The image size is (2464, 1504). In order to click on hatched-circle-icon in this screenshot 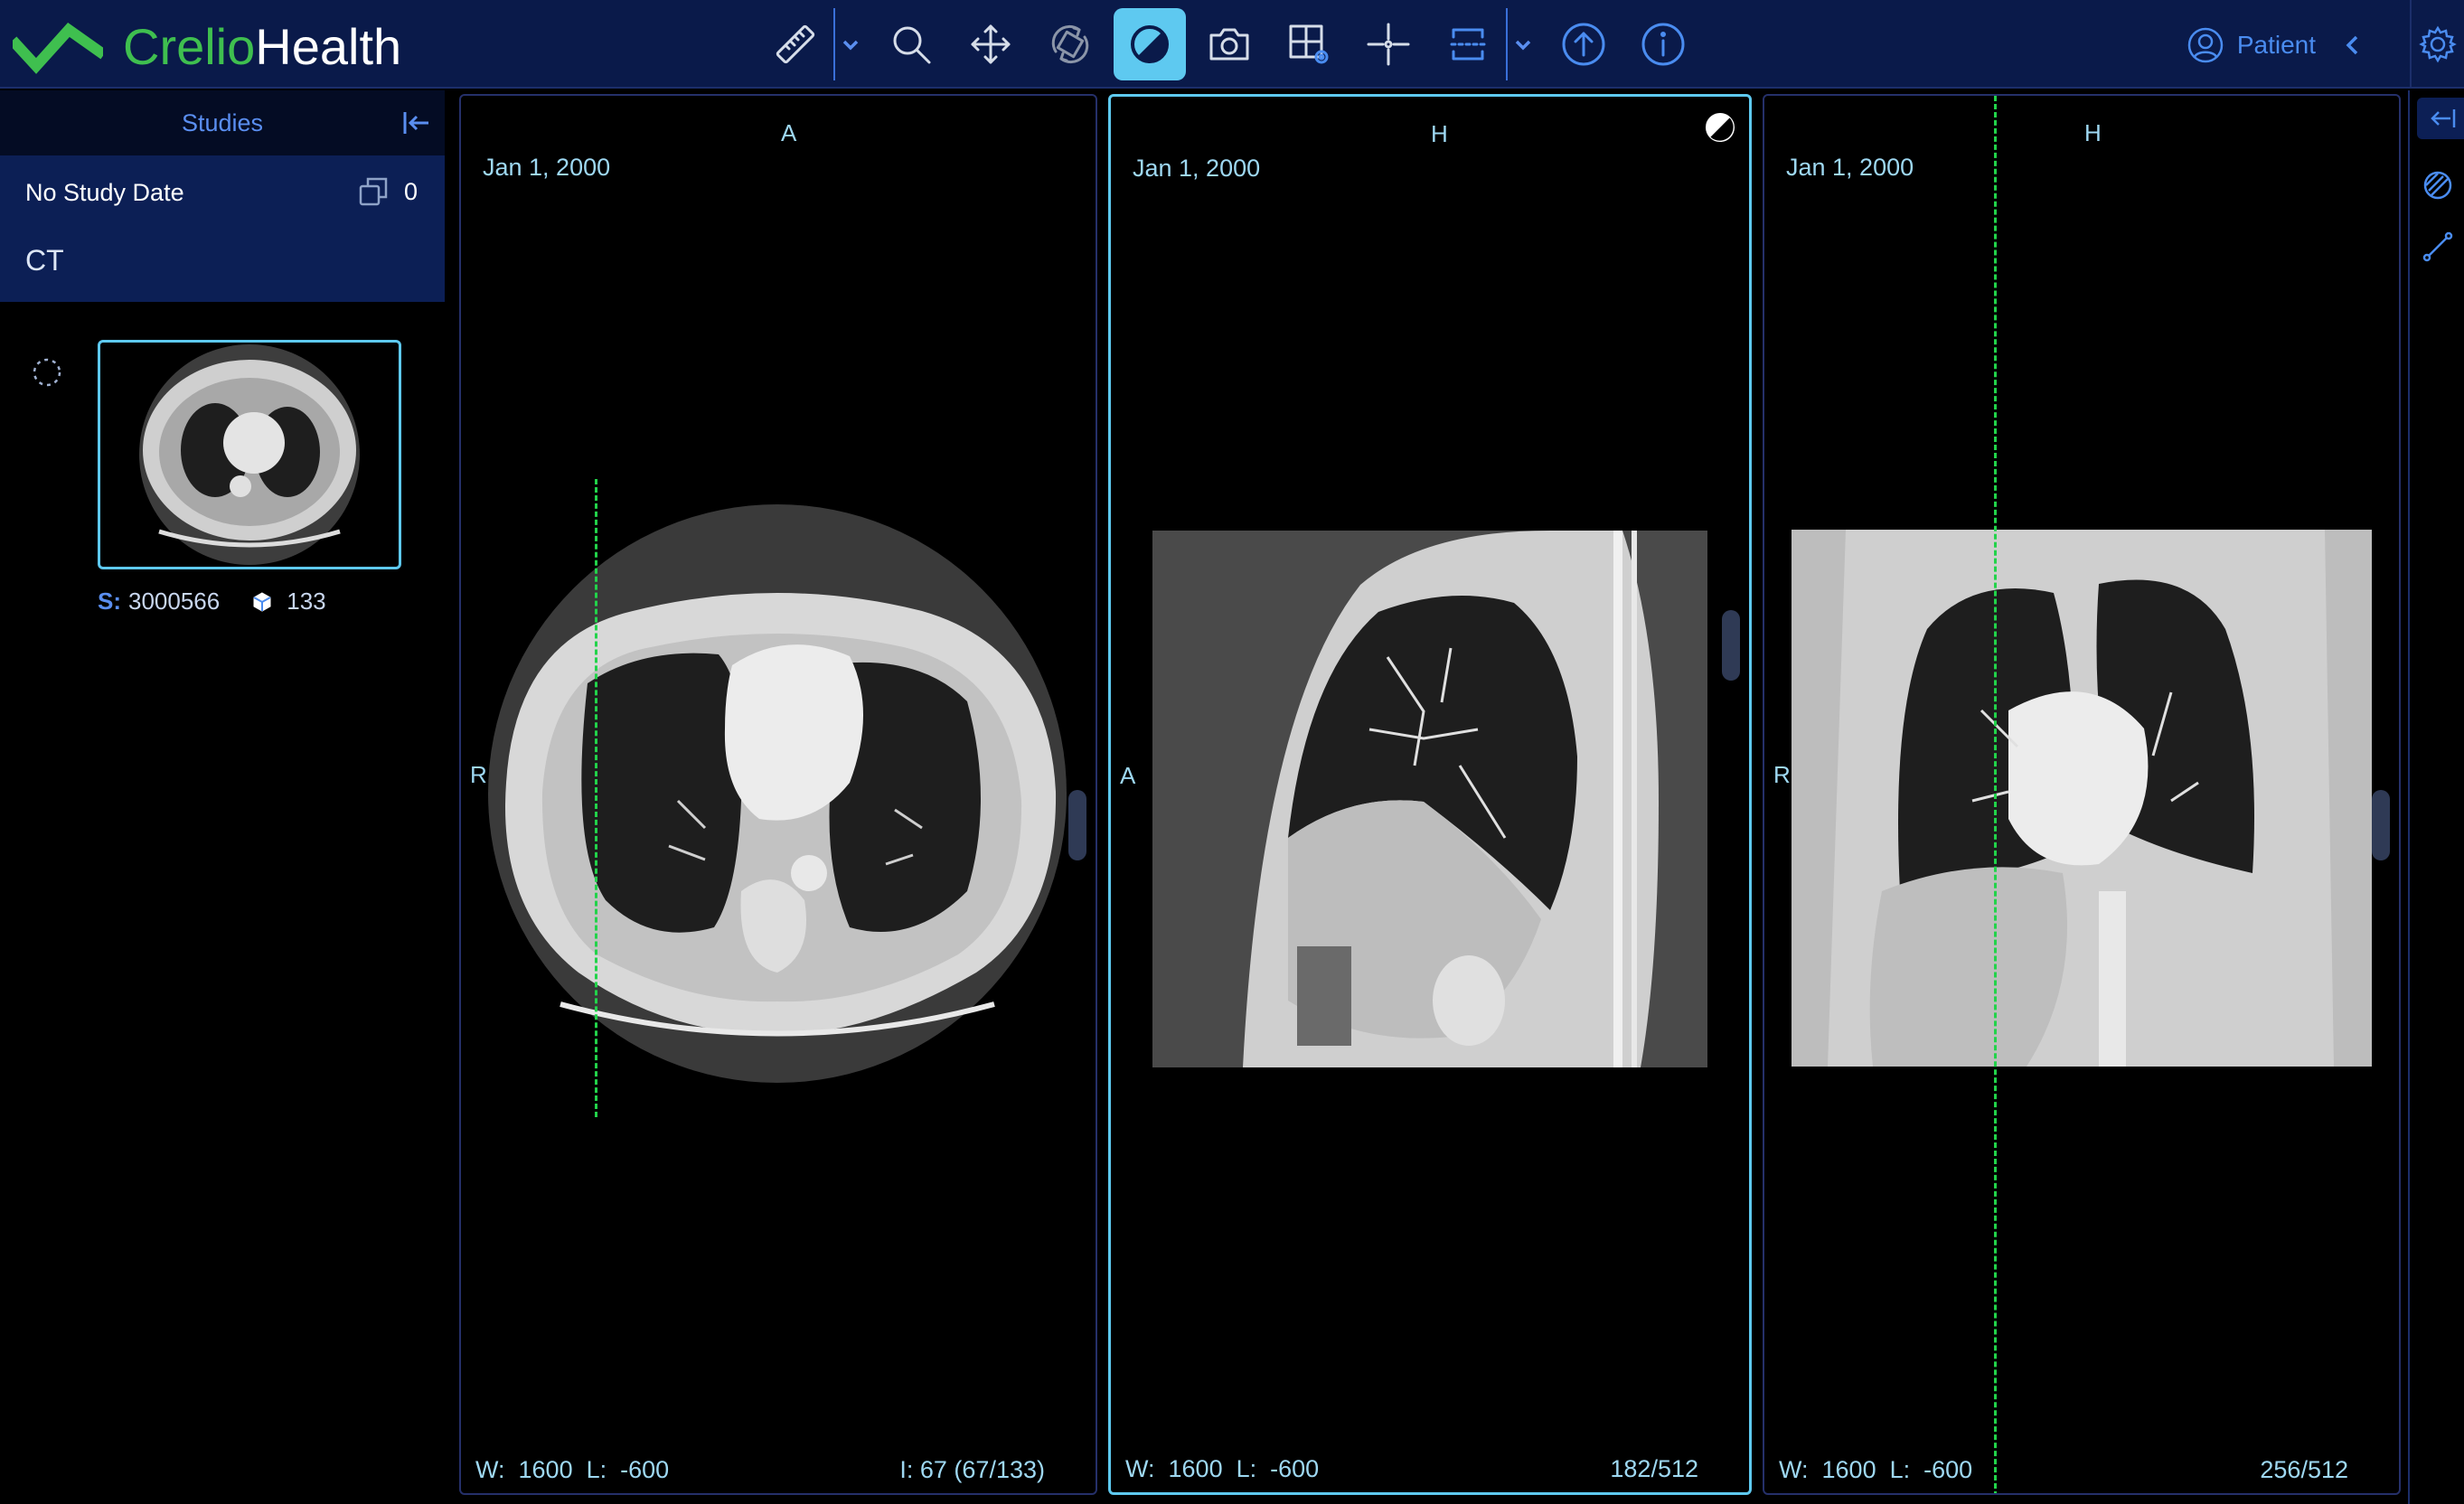, I will do `click(2437, 185)`.